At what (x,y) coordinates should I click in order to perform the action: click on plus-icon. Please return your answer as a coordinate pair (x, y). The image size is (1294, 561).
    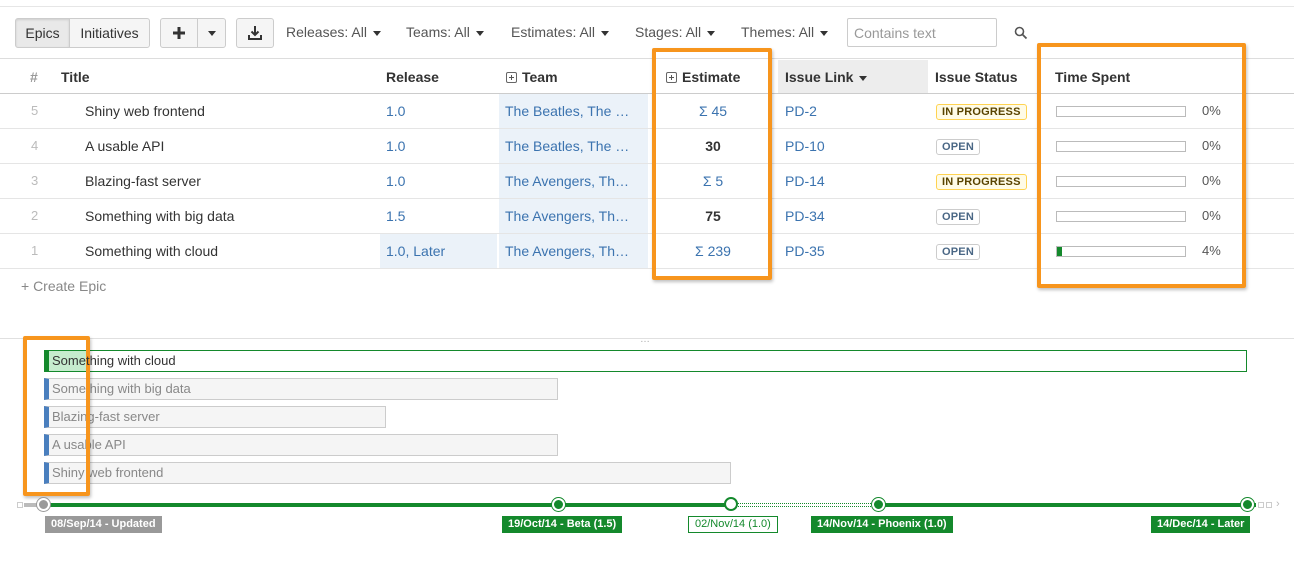
    Looking at the image, I should click on (179, 33).